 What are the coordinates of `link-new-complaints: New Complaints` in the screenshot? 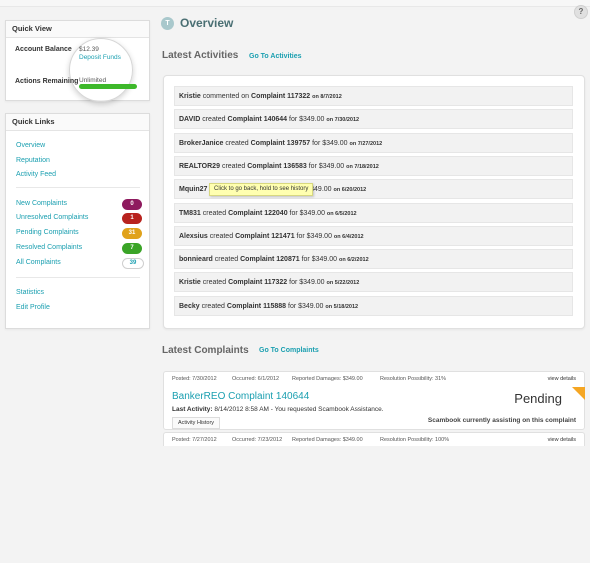 It's located at (41, 203).